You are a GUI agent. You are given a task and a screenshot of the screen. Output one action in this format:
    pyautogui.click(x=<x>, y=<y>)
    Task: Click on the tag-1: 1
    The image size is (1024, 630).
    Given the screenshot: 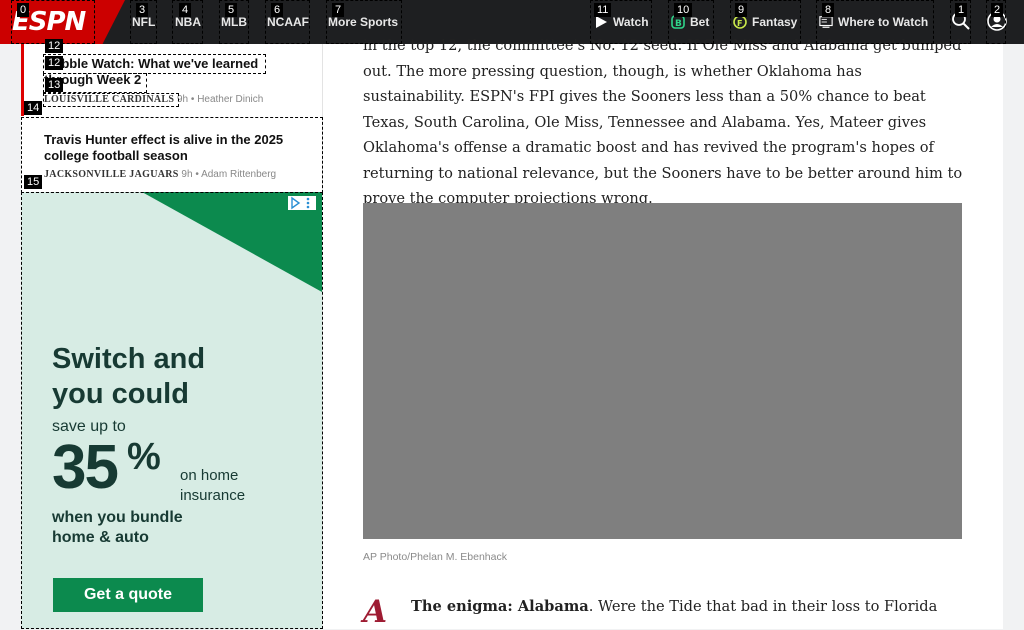 What is the action you would take?
    pyautogui.click(x=961, y=10)
    